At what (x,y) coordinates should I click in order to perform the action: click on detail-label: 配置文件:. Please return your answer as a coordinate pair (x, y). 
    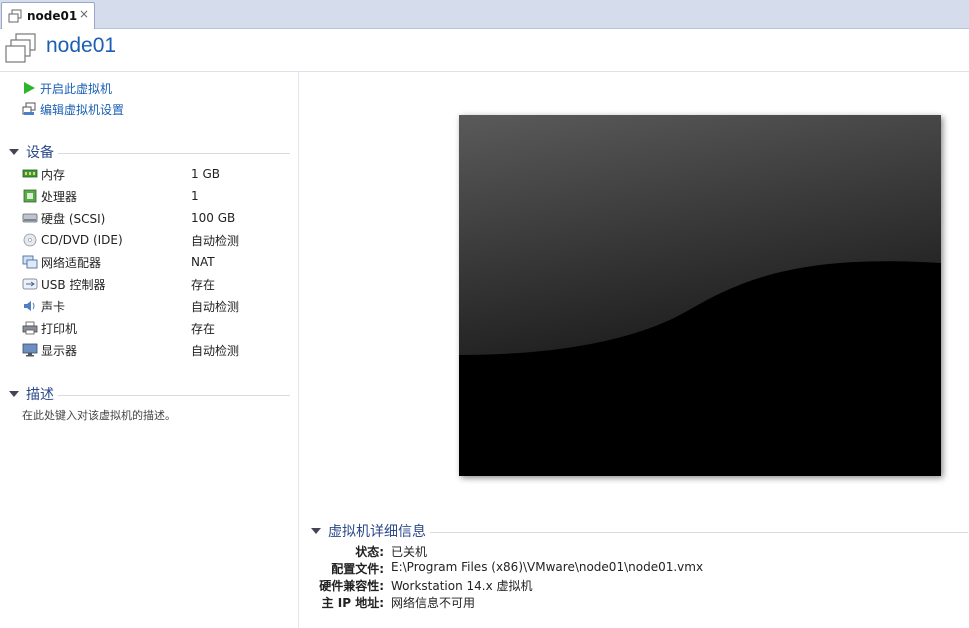
    Looking at the image, I should click on (357, 569).